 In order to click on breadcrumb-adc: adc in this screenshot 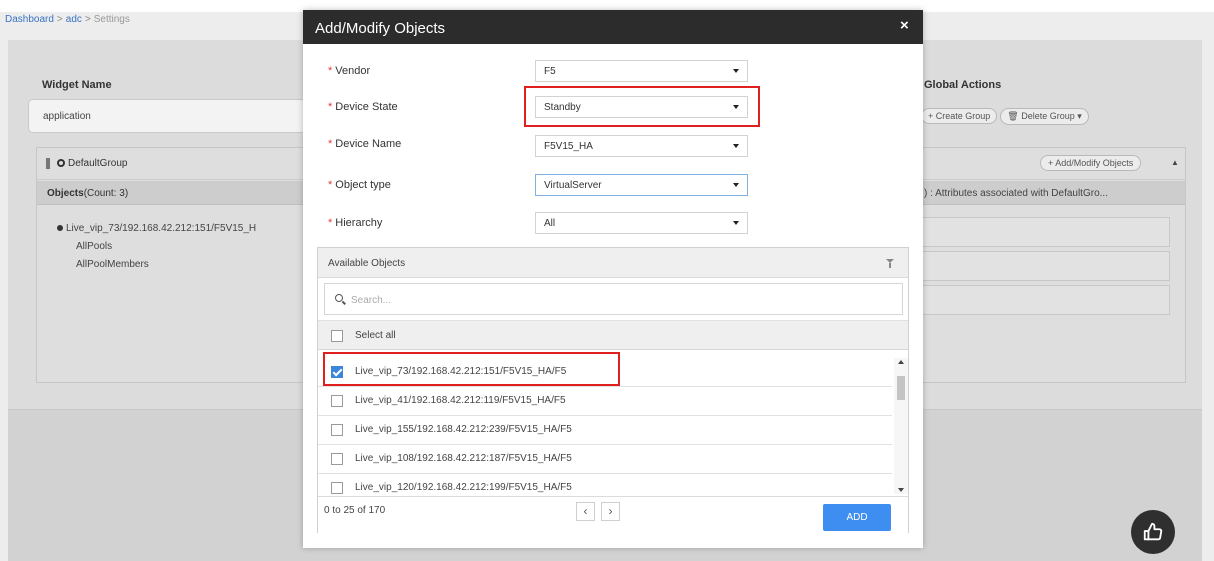, I will do `click(74, 19)`.